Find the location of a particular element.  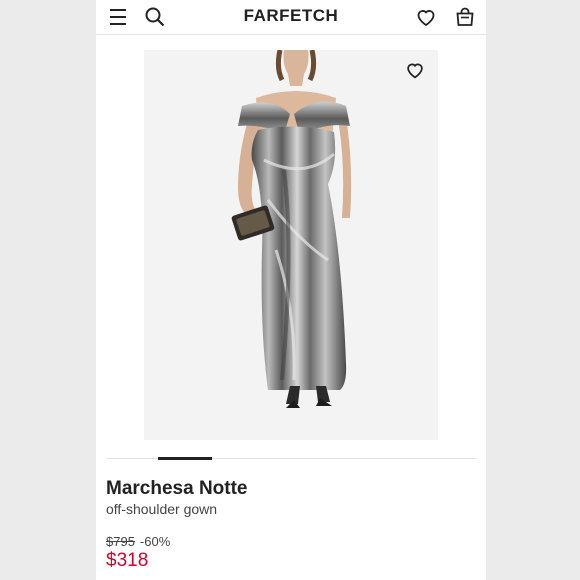

heart-icon is located at coordinates (426, 17).